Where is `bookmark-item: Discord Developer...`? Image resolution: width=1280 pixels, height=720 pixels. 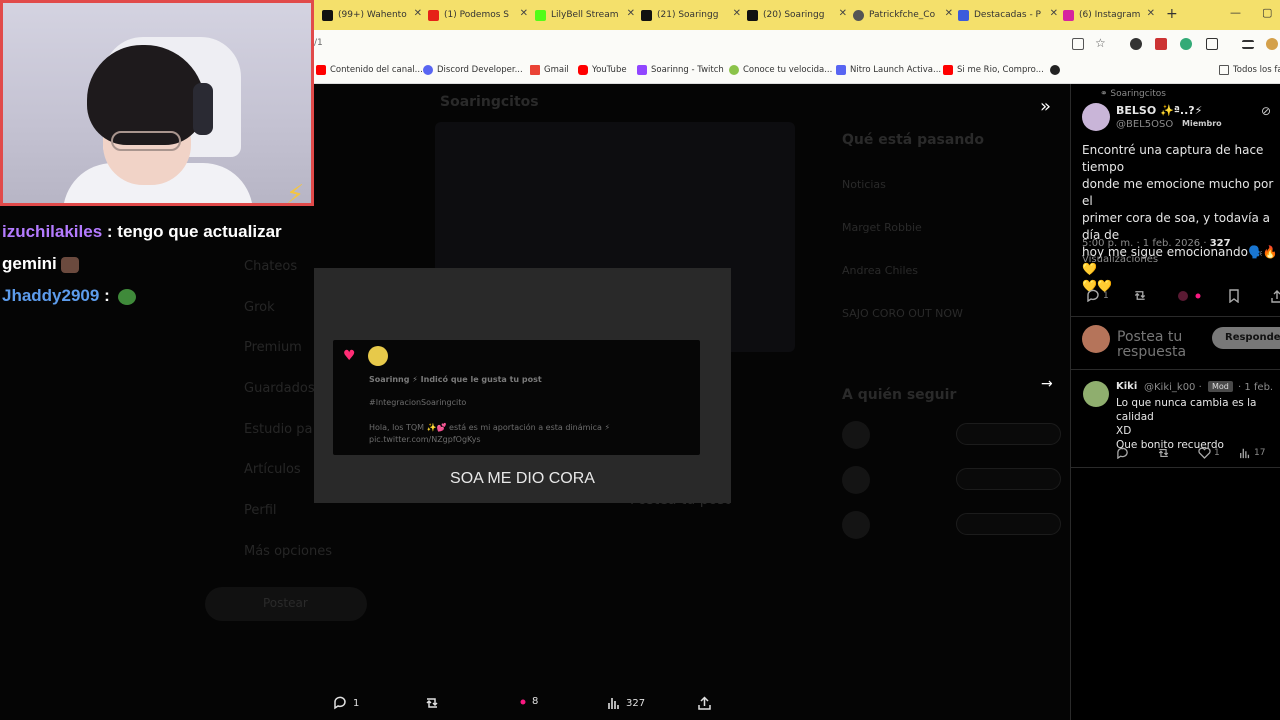
bookmark-item: Discord Developer... is located at coordinates (473, 70).